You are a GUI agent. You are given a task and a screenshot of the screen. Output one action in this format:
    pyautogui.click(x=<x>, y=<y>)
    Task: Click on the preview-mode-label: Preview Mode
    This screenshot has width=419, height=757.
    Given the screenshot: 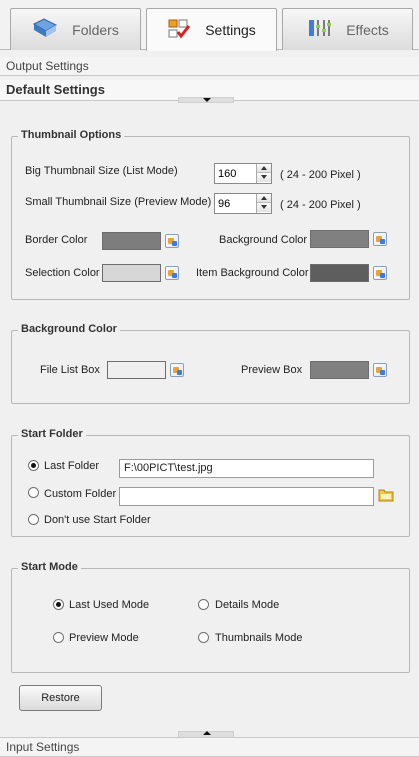 What is the action you would take?
    pyautogui.click(x=104, y=638)
    